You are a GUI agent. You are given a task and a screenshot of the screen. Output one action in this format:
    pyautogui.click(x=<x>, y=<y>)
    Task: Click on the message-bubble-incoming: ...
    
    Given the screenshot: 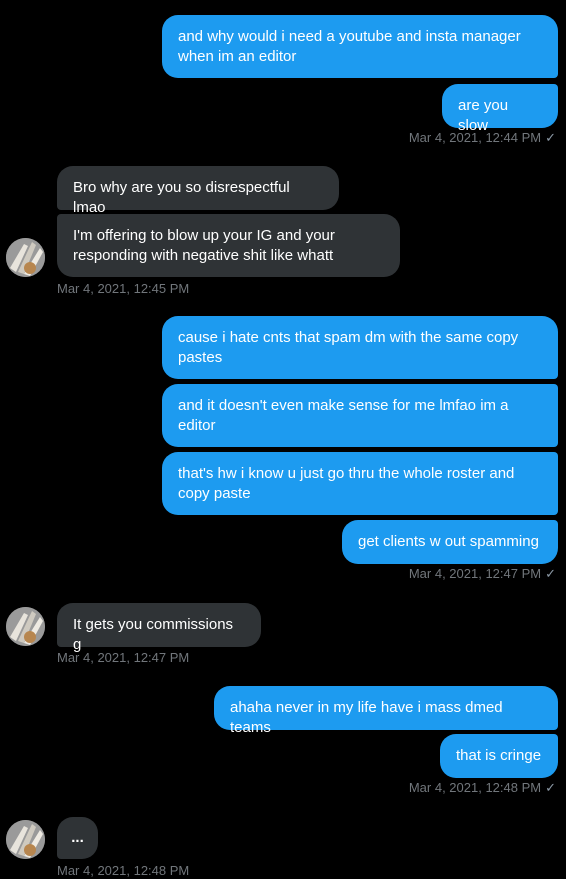 What is the action you would take?
    pyautogui.click(x=77, y=838)
    